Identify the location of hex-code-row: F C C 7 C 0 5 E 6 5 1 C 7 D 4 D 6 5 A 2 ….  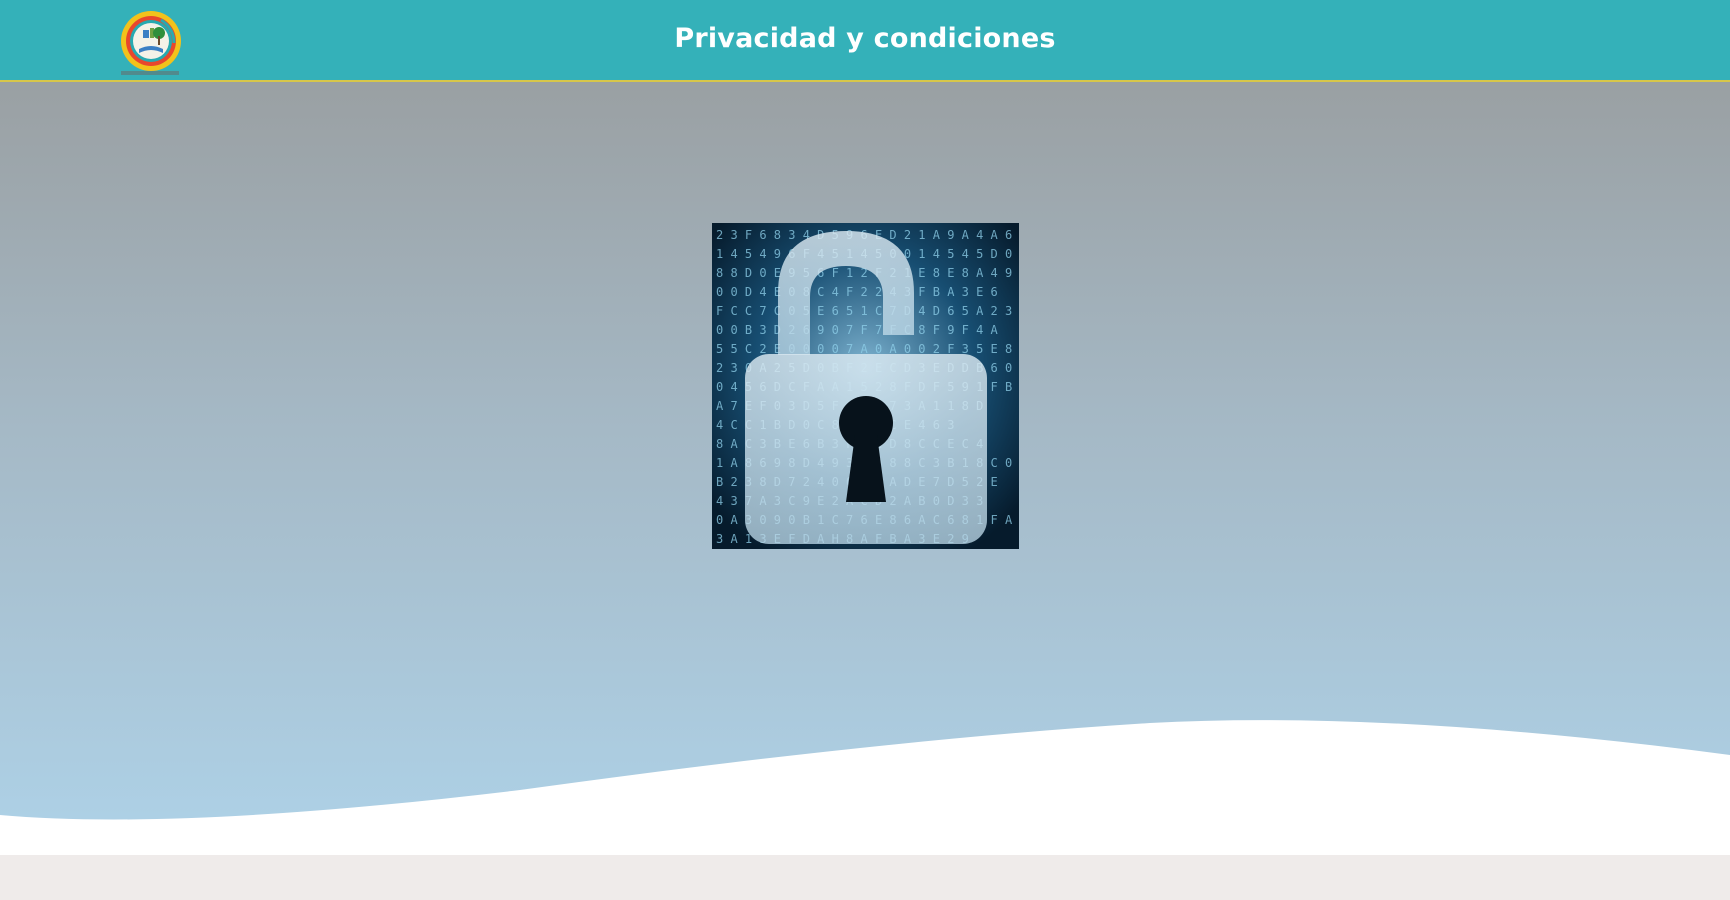
(864, 311).